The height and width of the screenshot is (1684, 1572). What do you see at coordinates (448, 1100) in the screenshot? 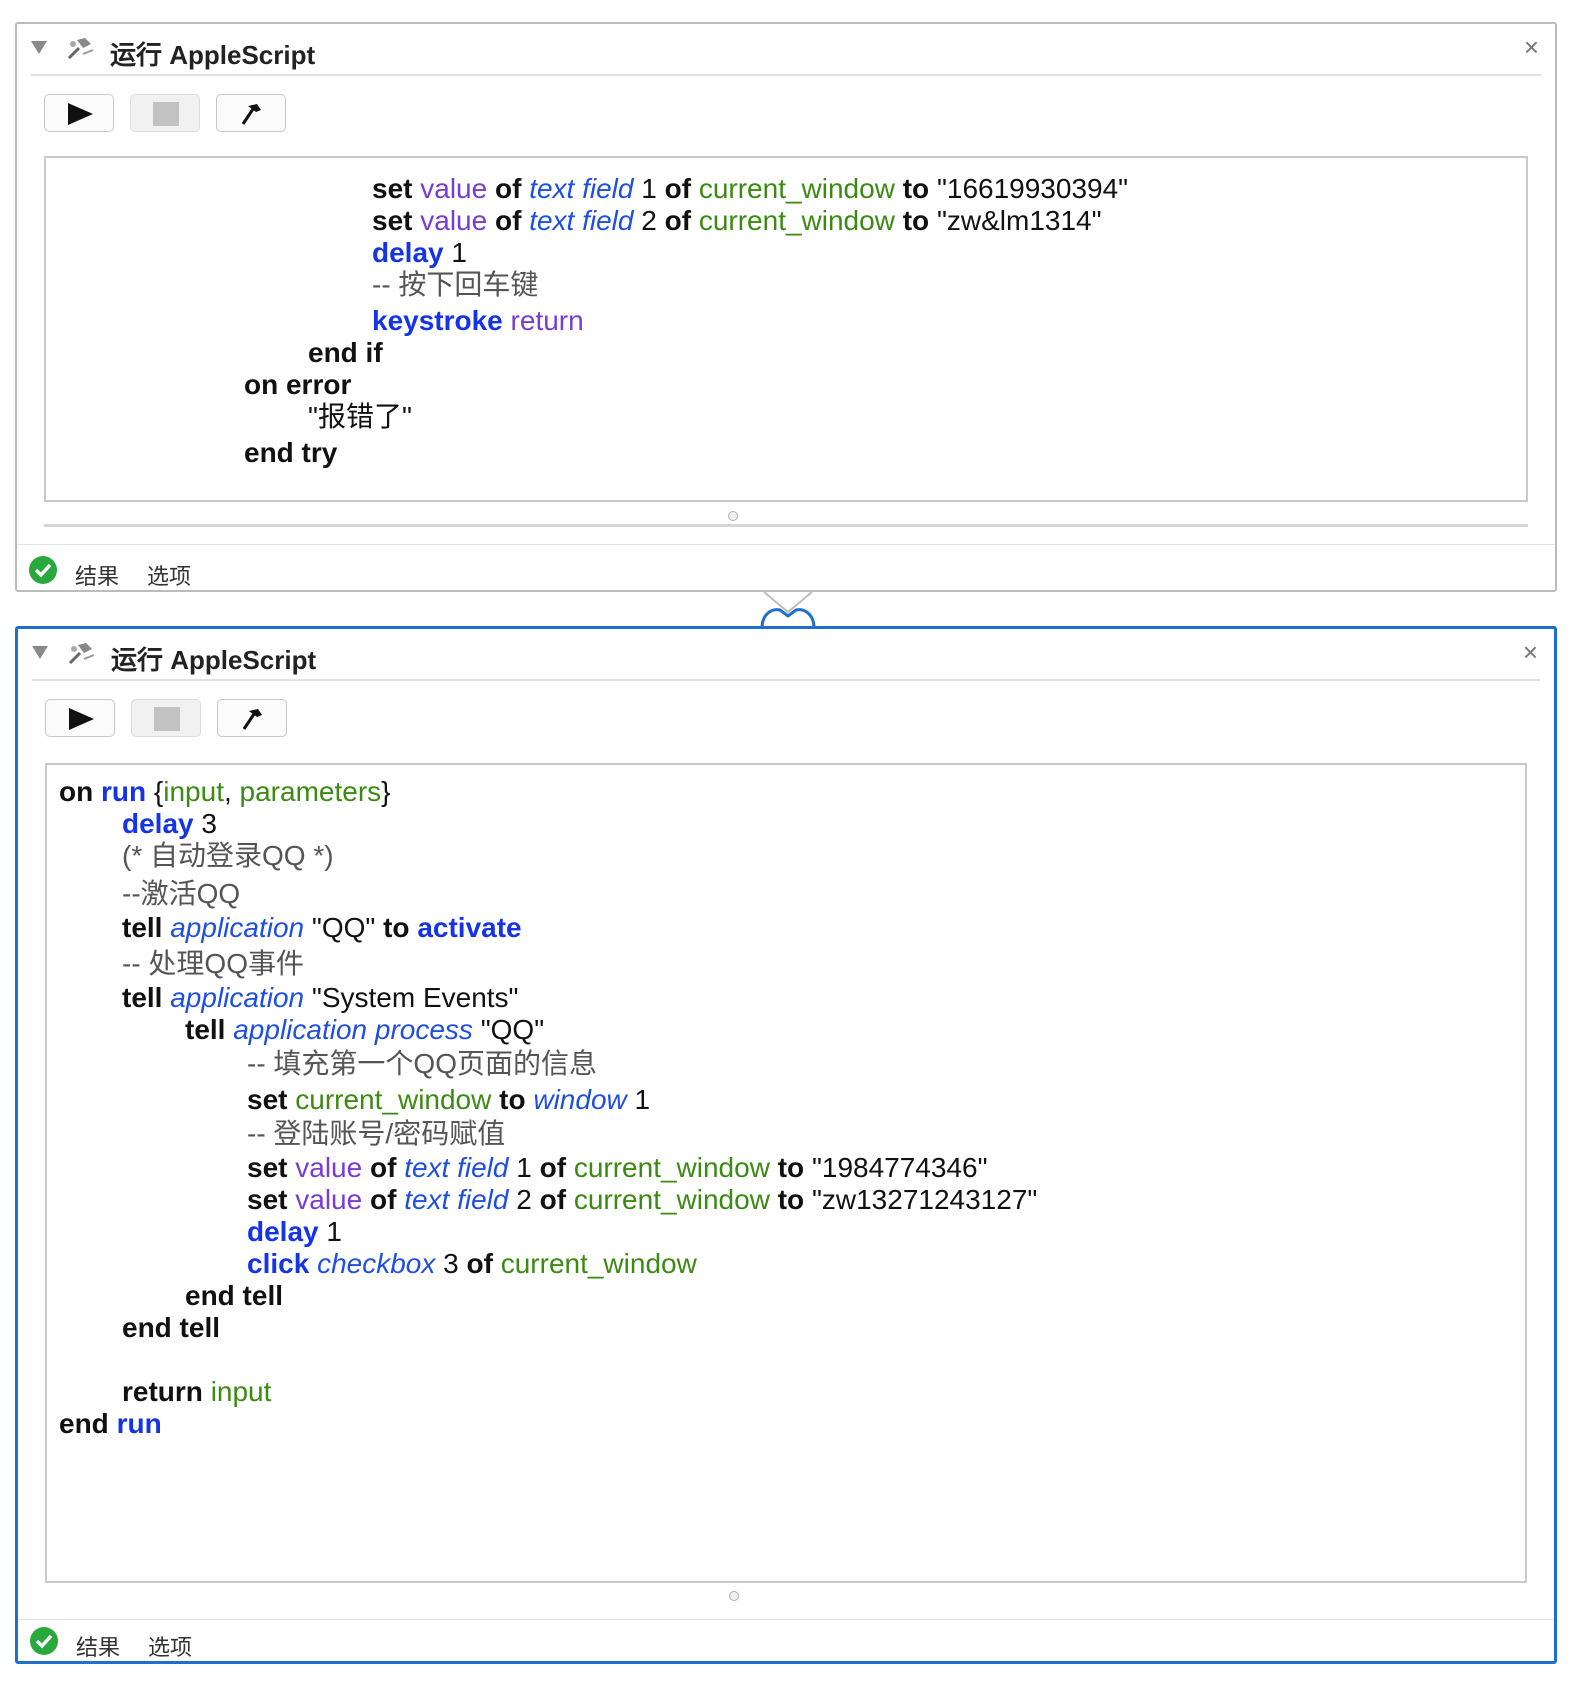
I see `code-line: set current_window to window 1` at bounding box center [448, 1100].